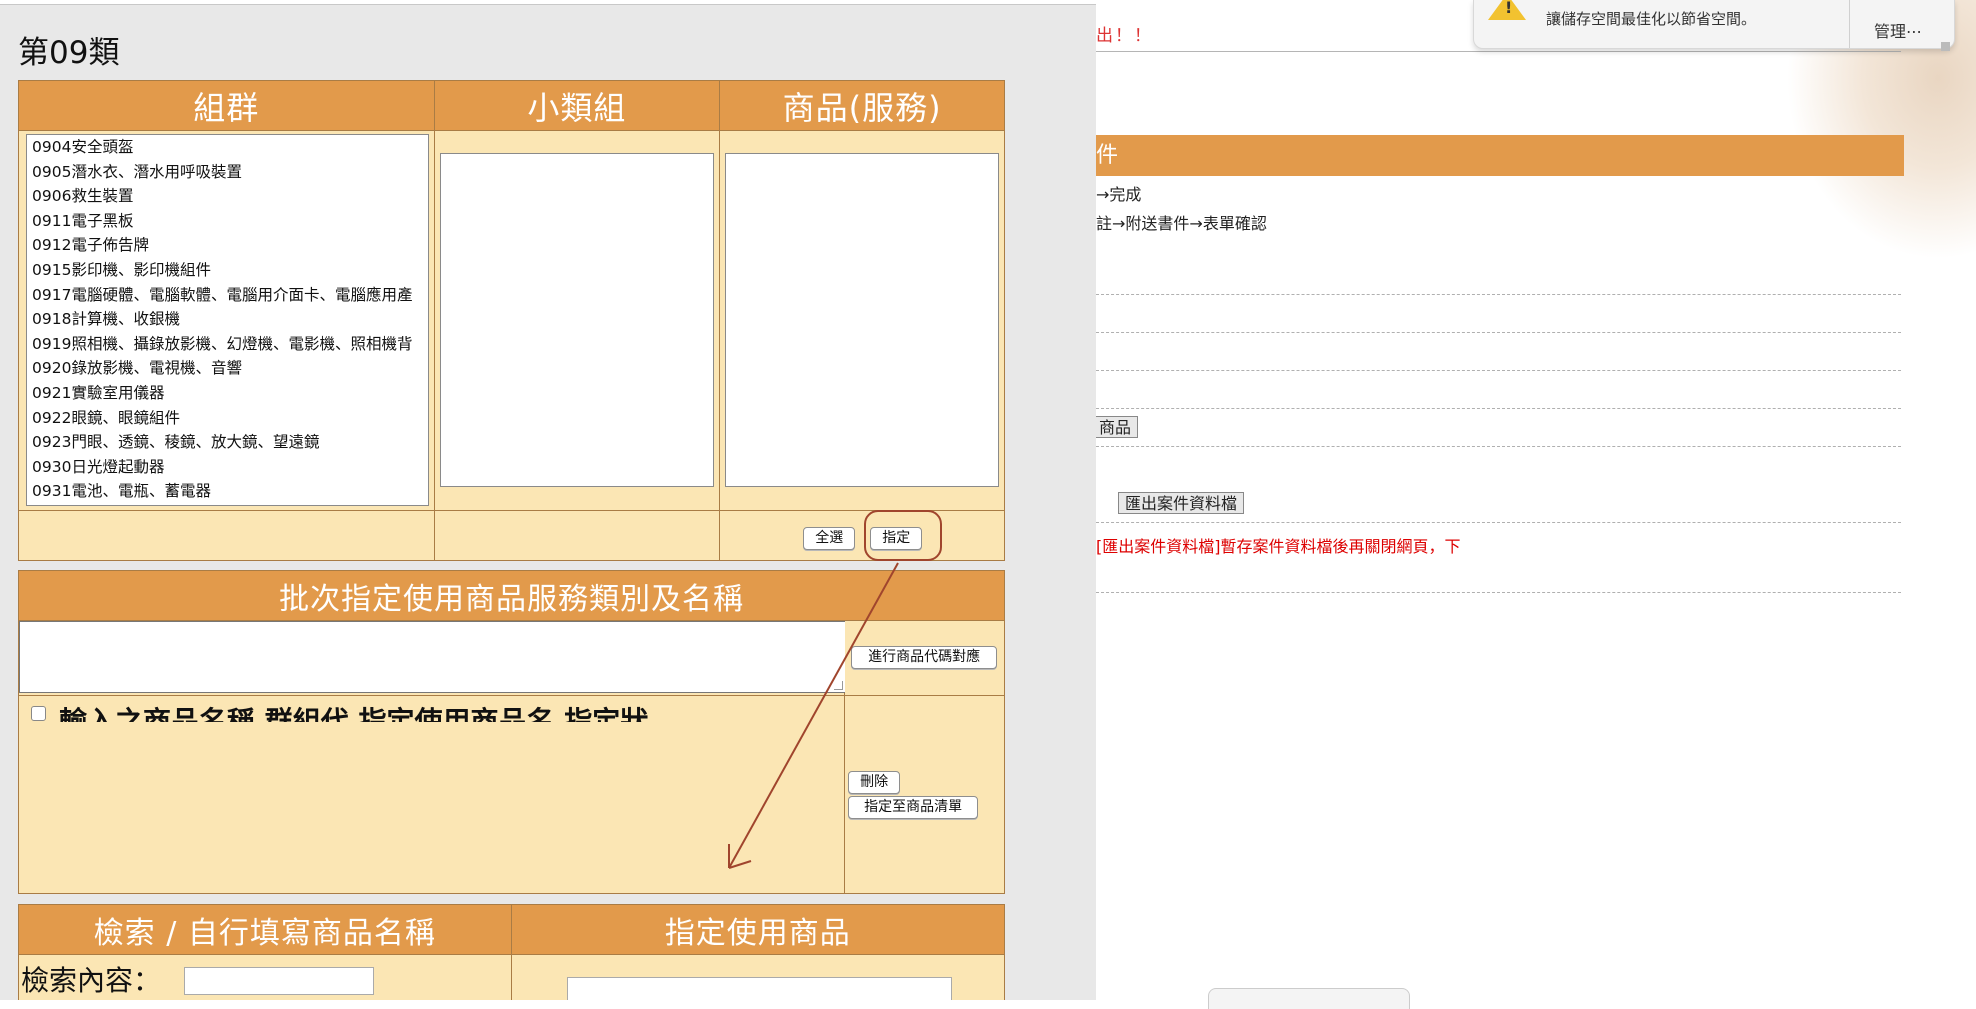 This screenshot has width=1976, height=1009. What do you see at coordinates (862, 320) in the screenshot?
I see `goods-listbox` at bounding box center [862, 320].